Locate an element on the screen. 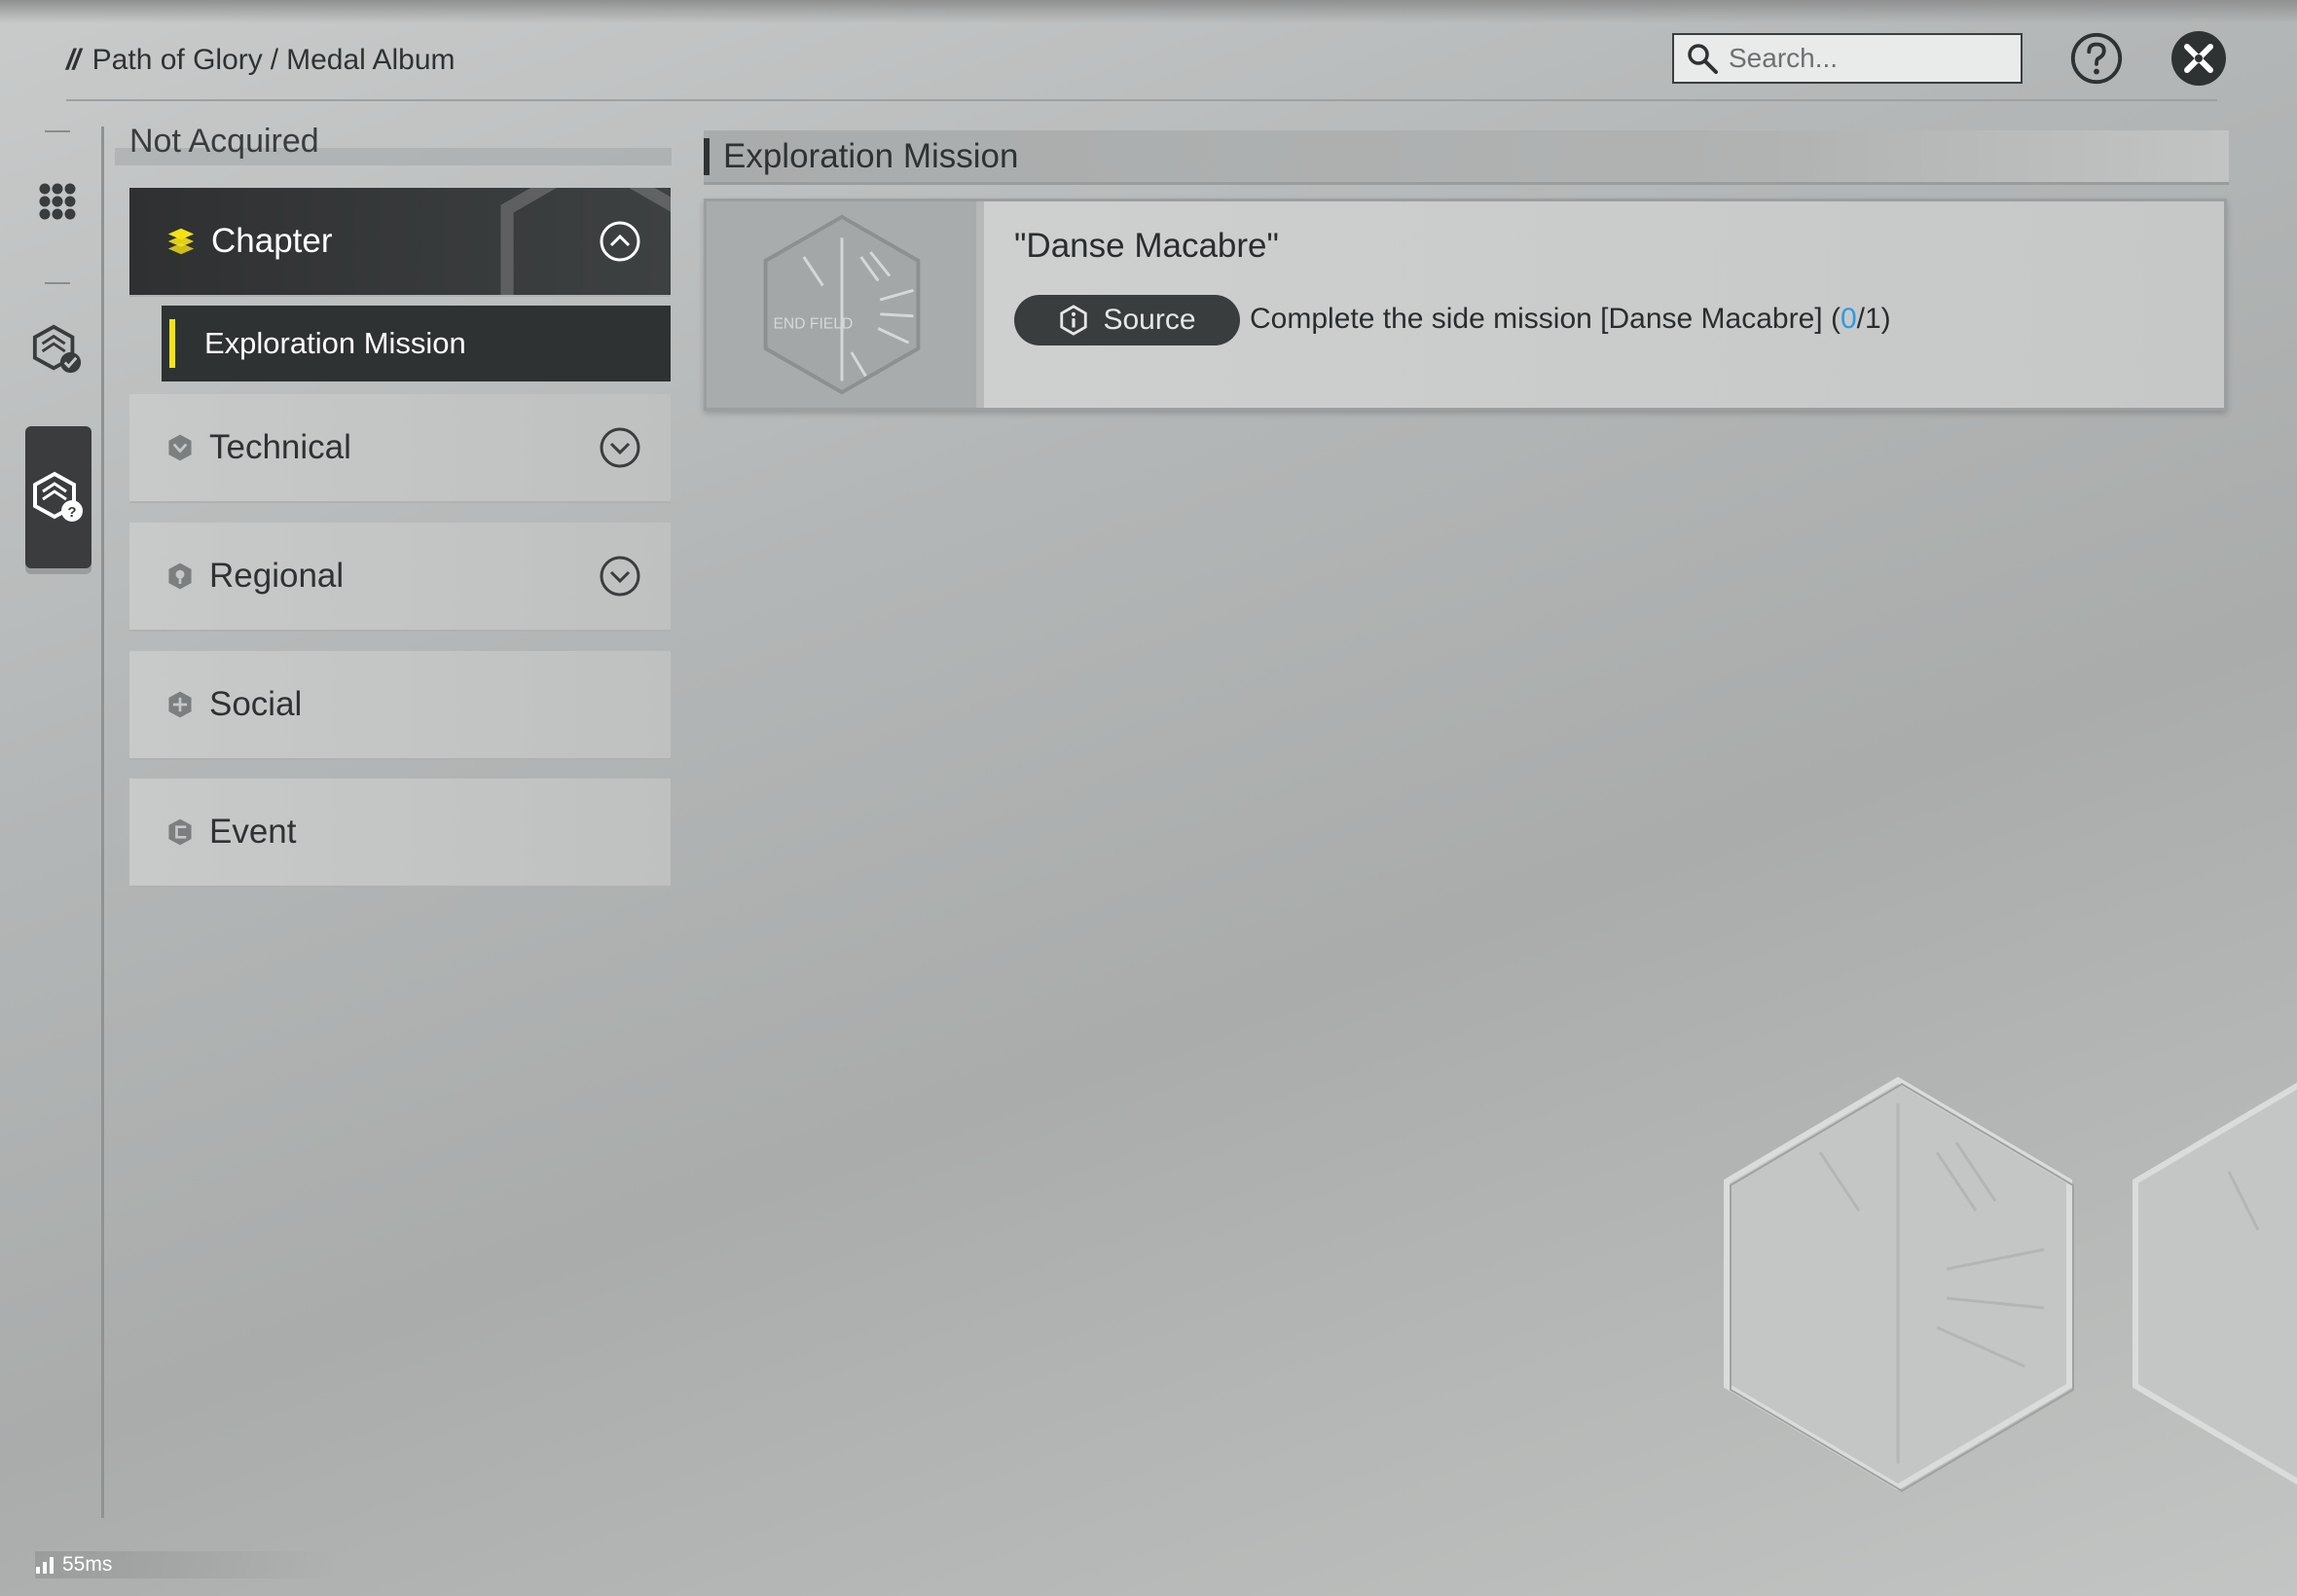  close-icon is located at coordinates (2198, 58).